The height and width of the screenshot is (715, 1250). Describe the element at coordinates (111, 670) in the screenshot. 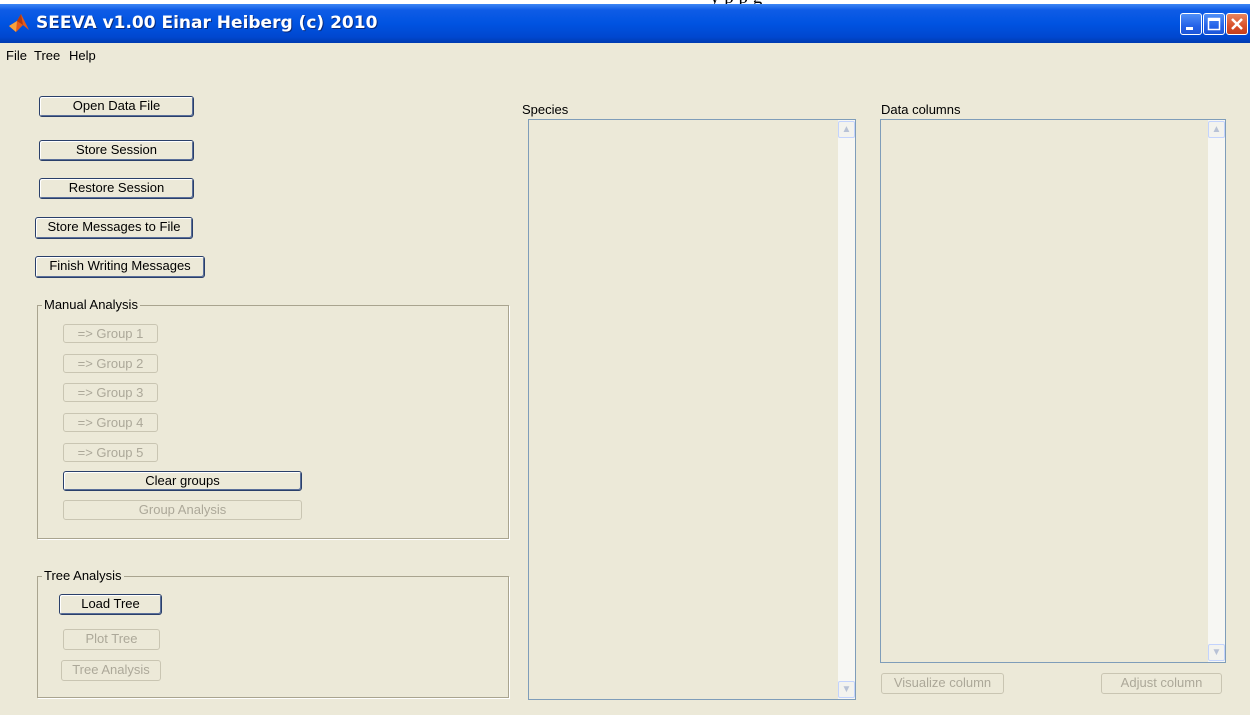

I see `tree-analysis-button: Tree Analysis` at that location.